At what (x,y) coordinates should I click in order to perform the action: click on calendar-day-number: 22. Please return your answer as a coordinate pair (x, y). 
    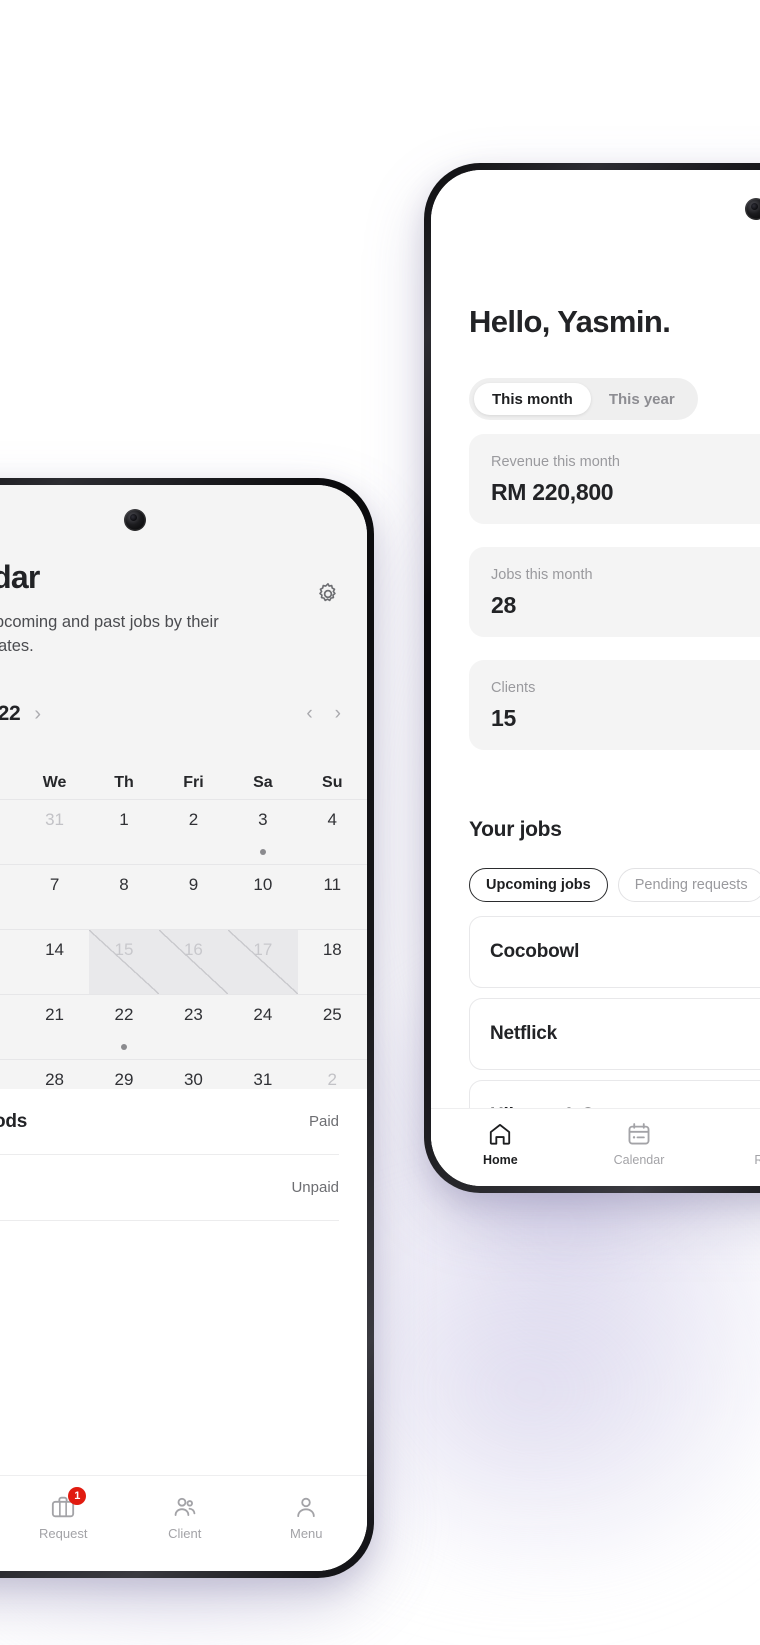
    Looking at the image, I should click on (124, 1014).